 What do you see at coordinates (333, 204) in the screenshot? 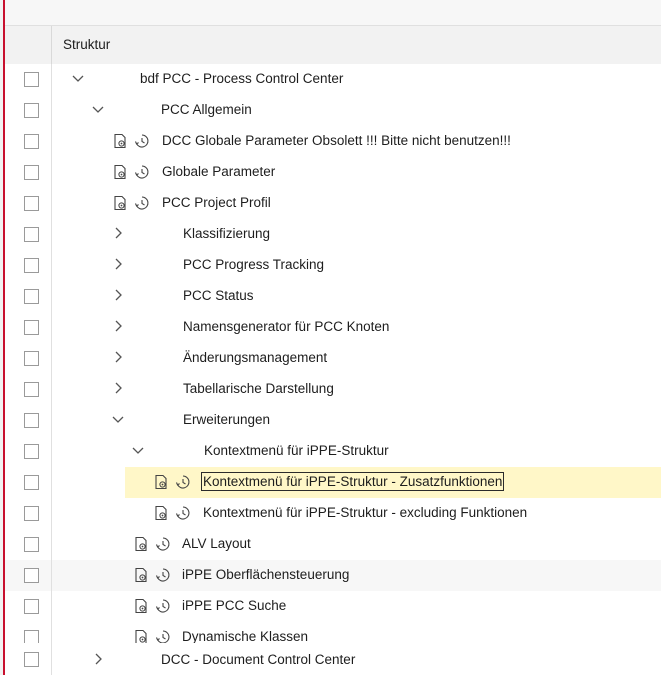
I see `tree-row: PCC Project Profil` at bounding box center [333, 204].